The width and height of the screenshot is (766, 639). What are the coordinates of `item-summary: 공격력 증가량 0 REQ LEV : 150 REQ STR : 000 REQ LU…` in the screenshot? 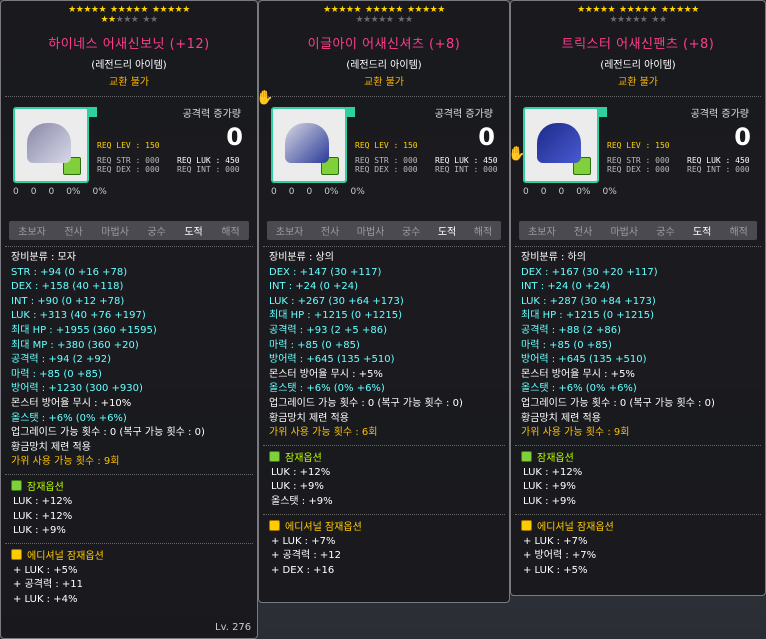 It's located at (638, 159).